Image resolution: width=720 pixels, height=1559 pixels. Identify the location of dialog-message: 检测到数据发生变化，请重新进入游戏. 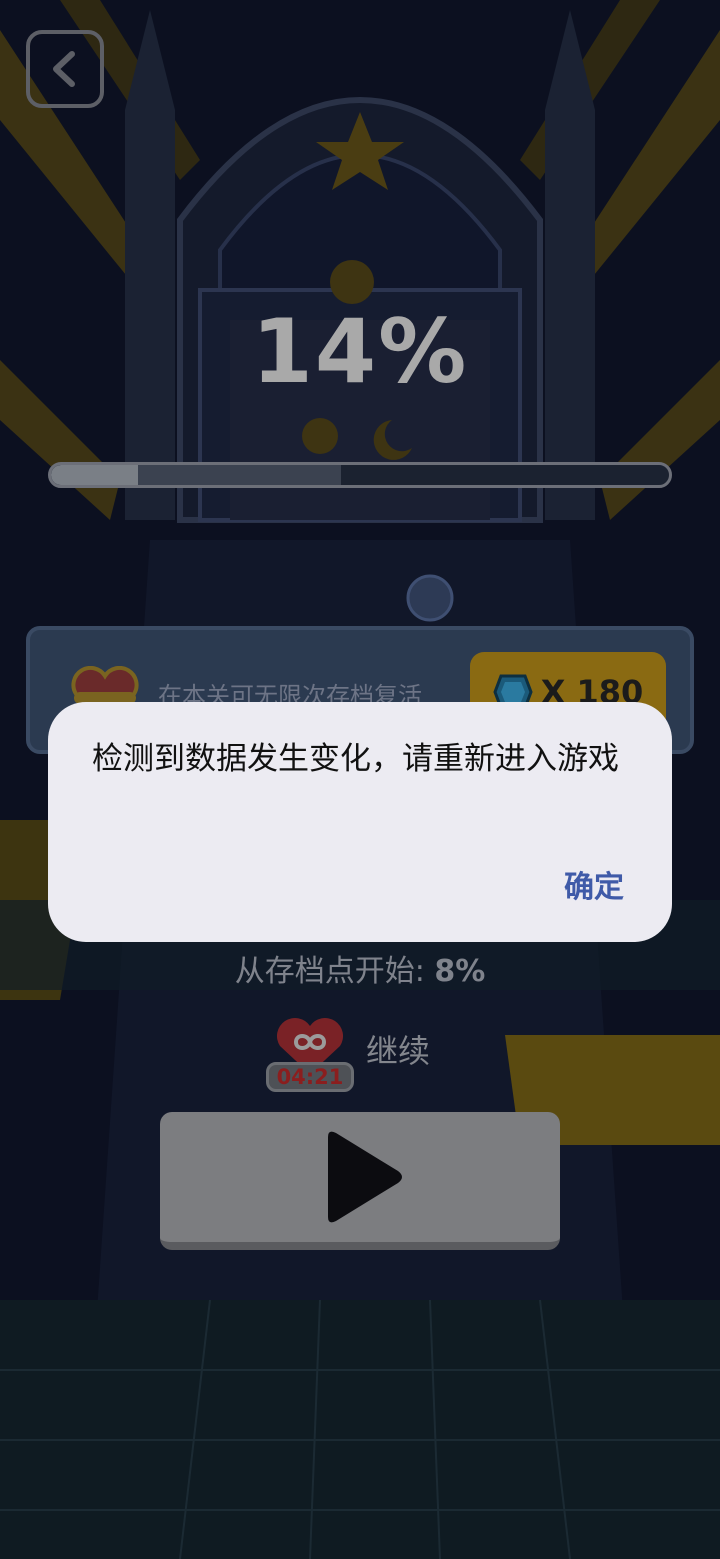
(355, 759).